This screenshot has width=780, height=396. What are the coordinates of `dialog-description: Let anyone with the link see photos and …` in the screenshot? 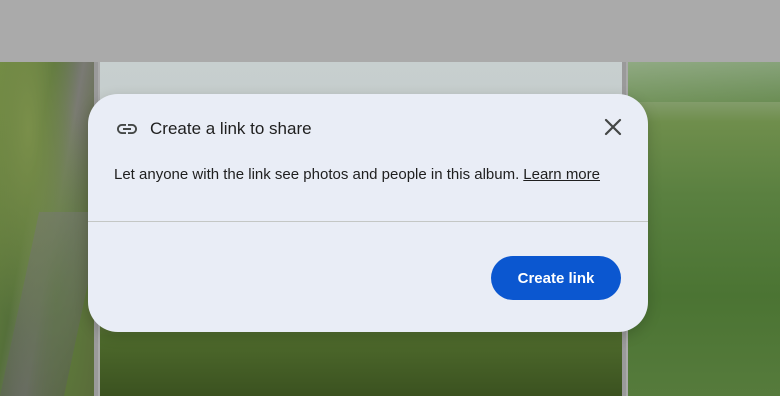 It's located at (317, 174).